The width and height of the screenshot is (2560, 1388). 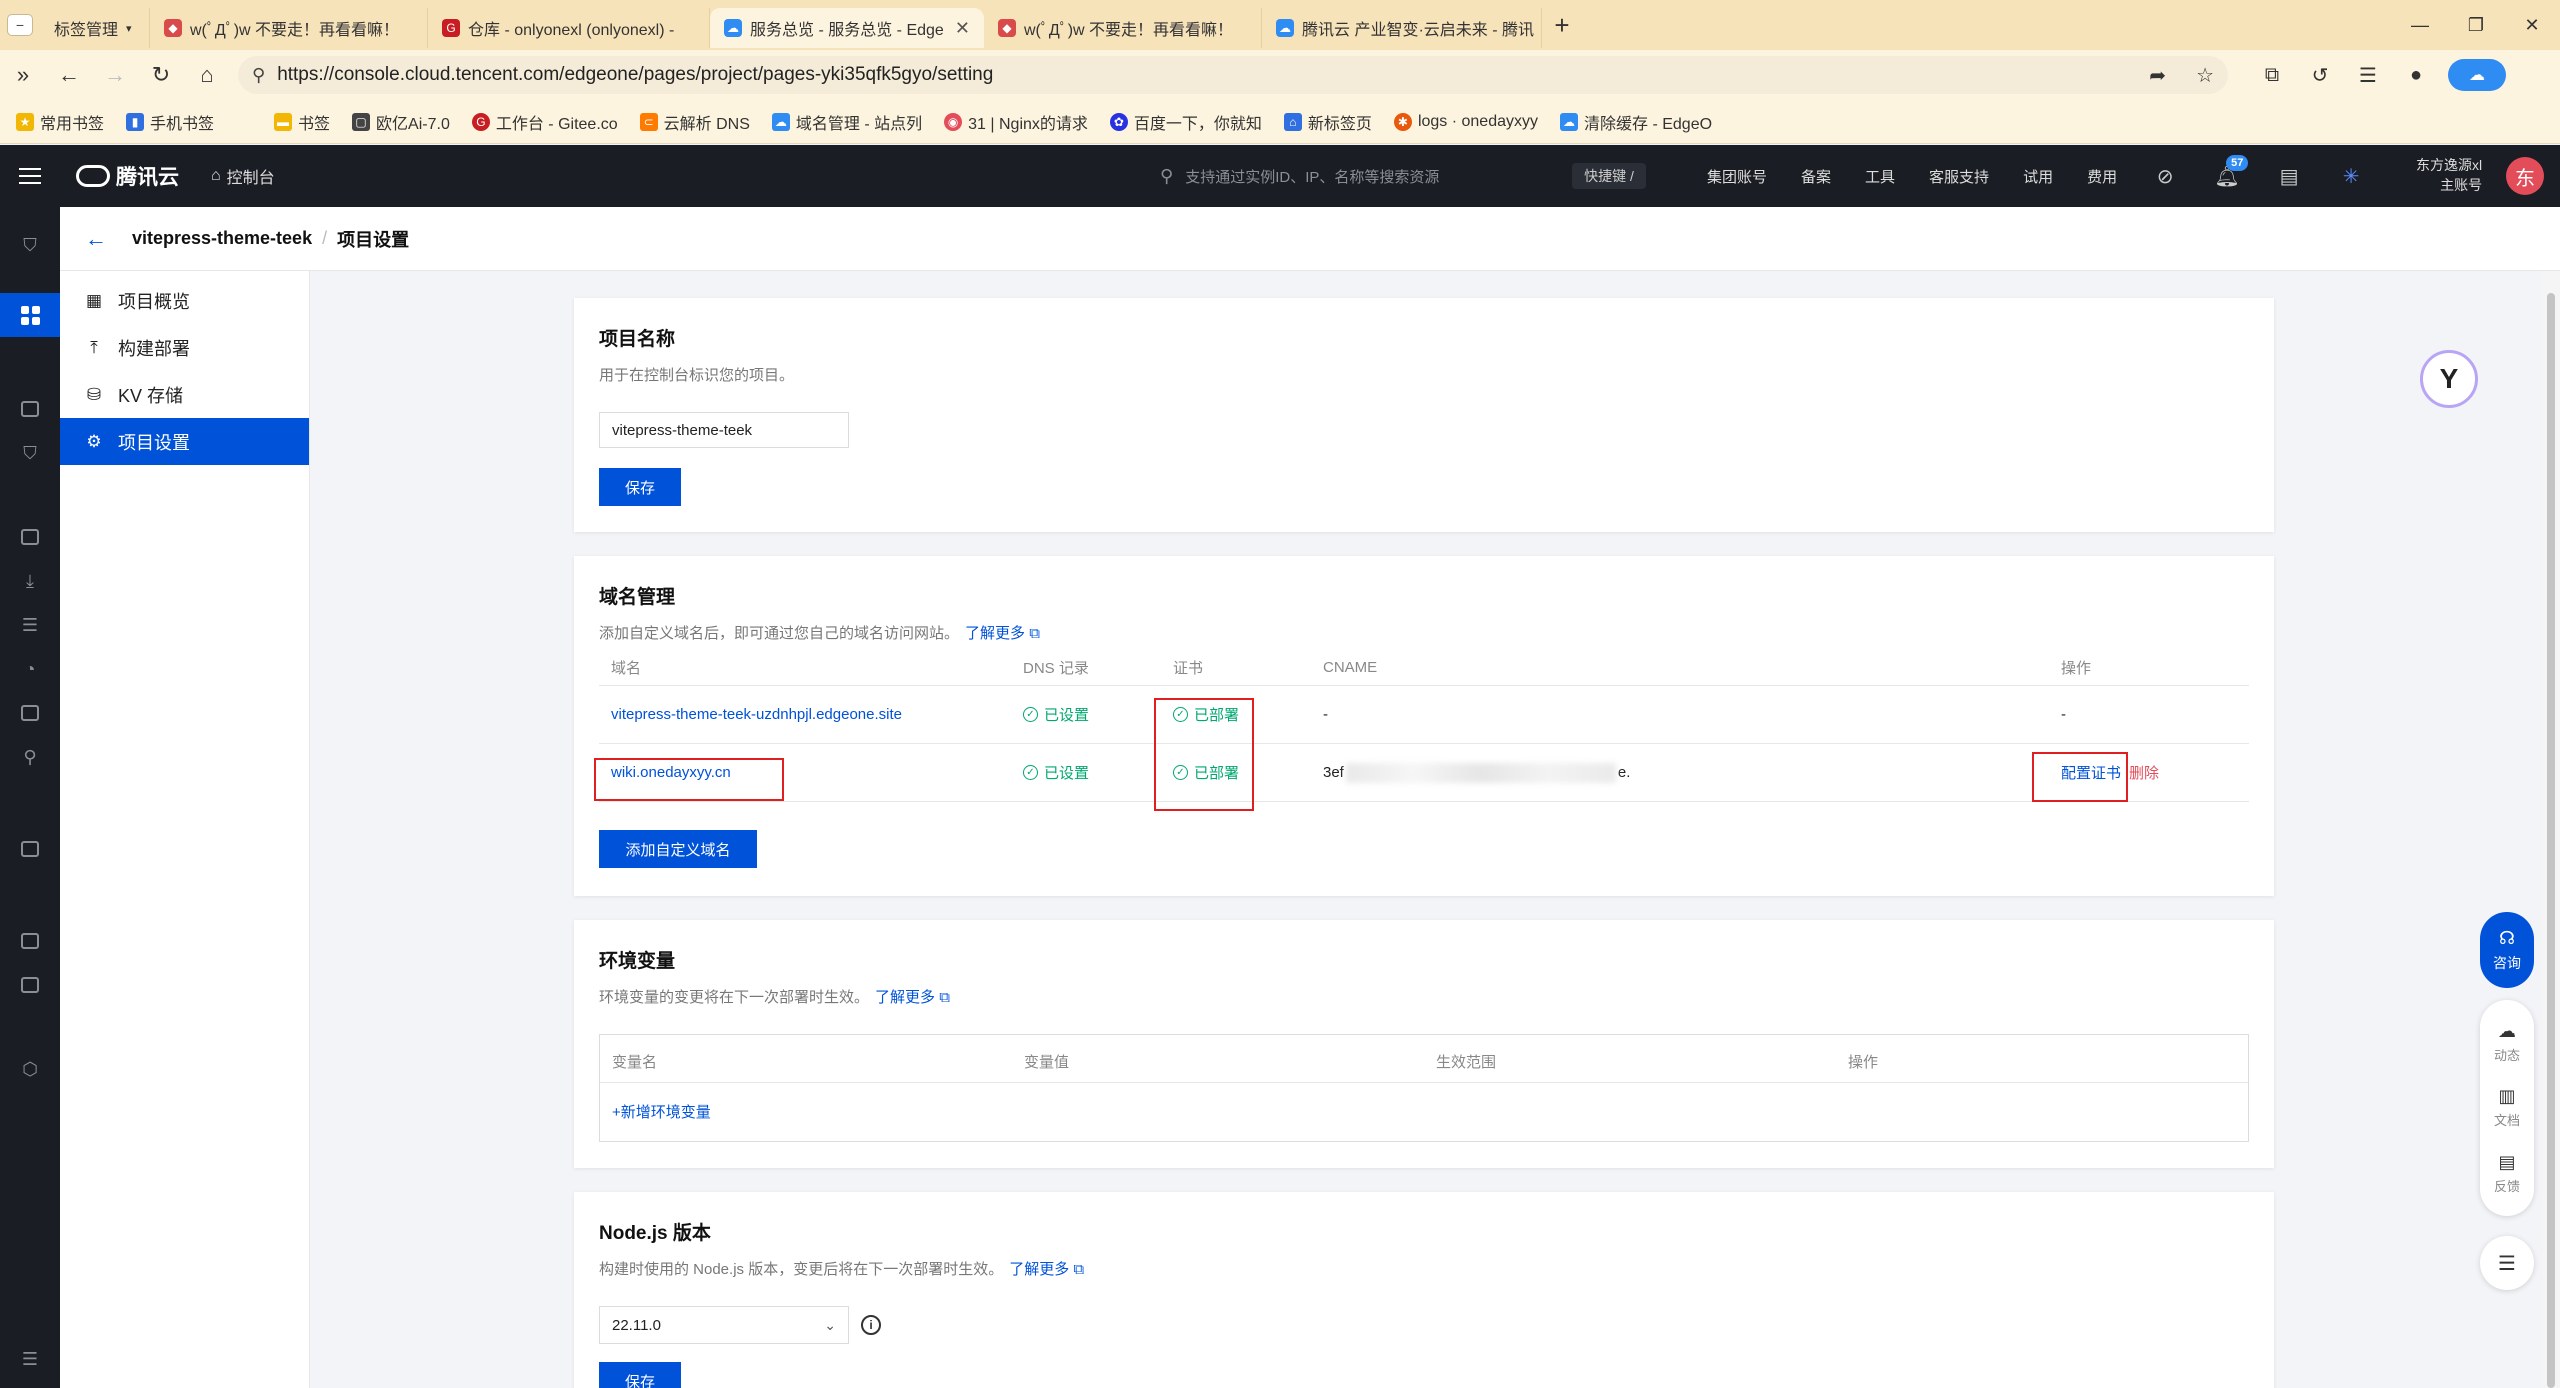 What do you see at coordinates (569, 28) in the screenshot?
I see `tab-item: G 仓库 - onlyonexl (onlyonexl) -` at bounding box center [569, 28].